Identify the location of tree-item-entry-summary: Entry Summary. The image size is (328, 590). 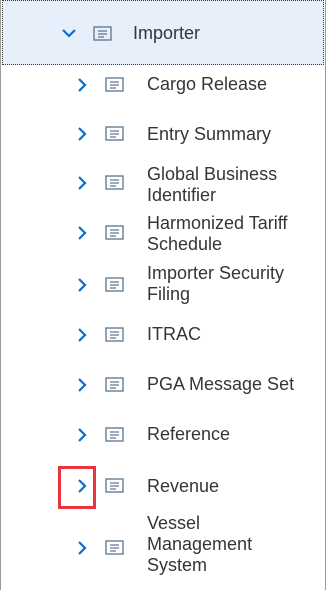
(163, 134).